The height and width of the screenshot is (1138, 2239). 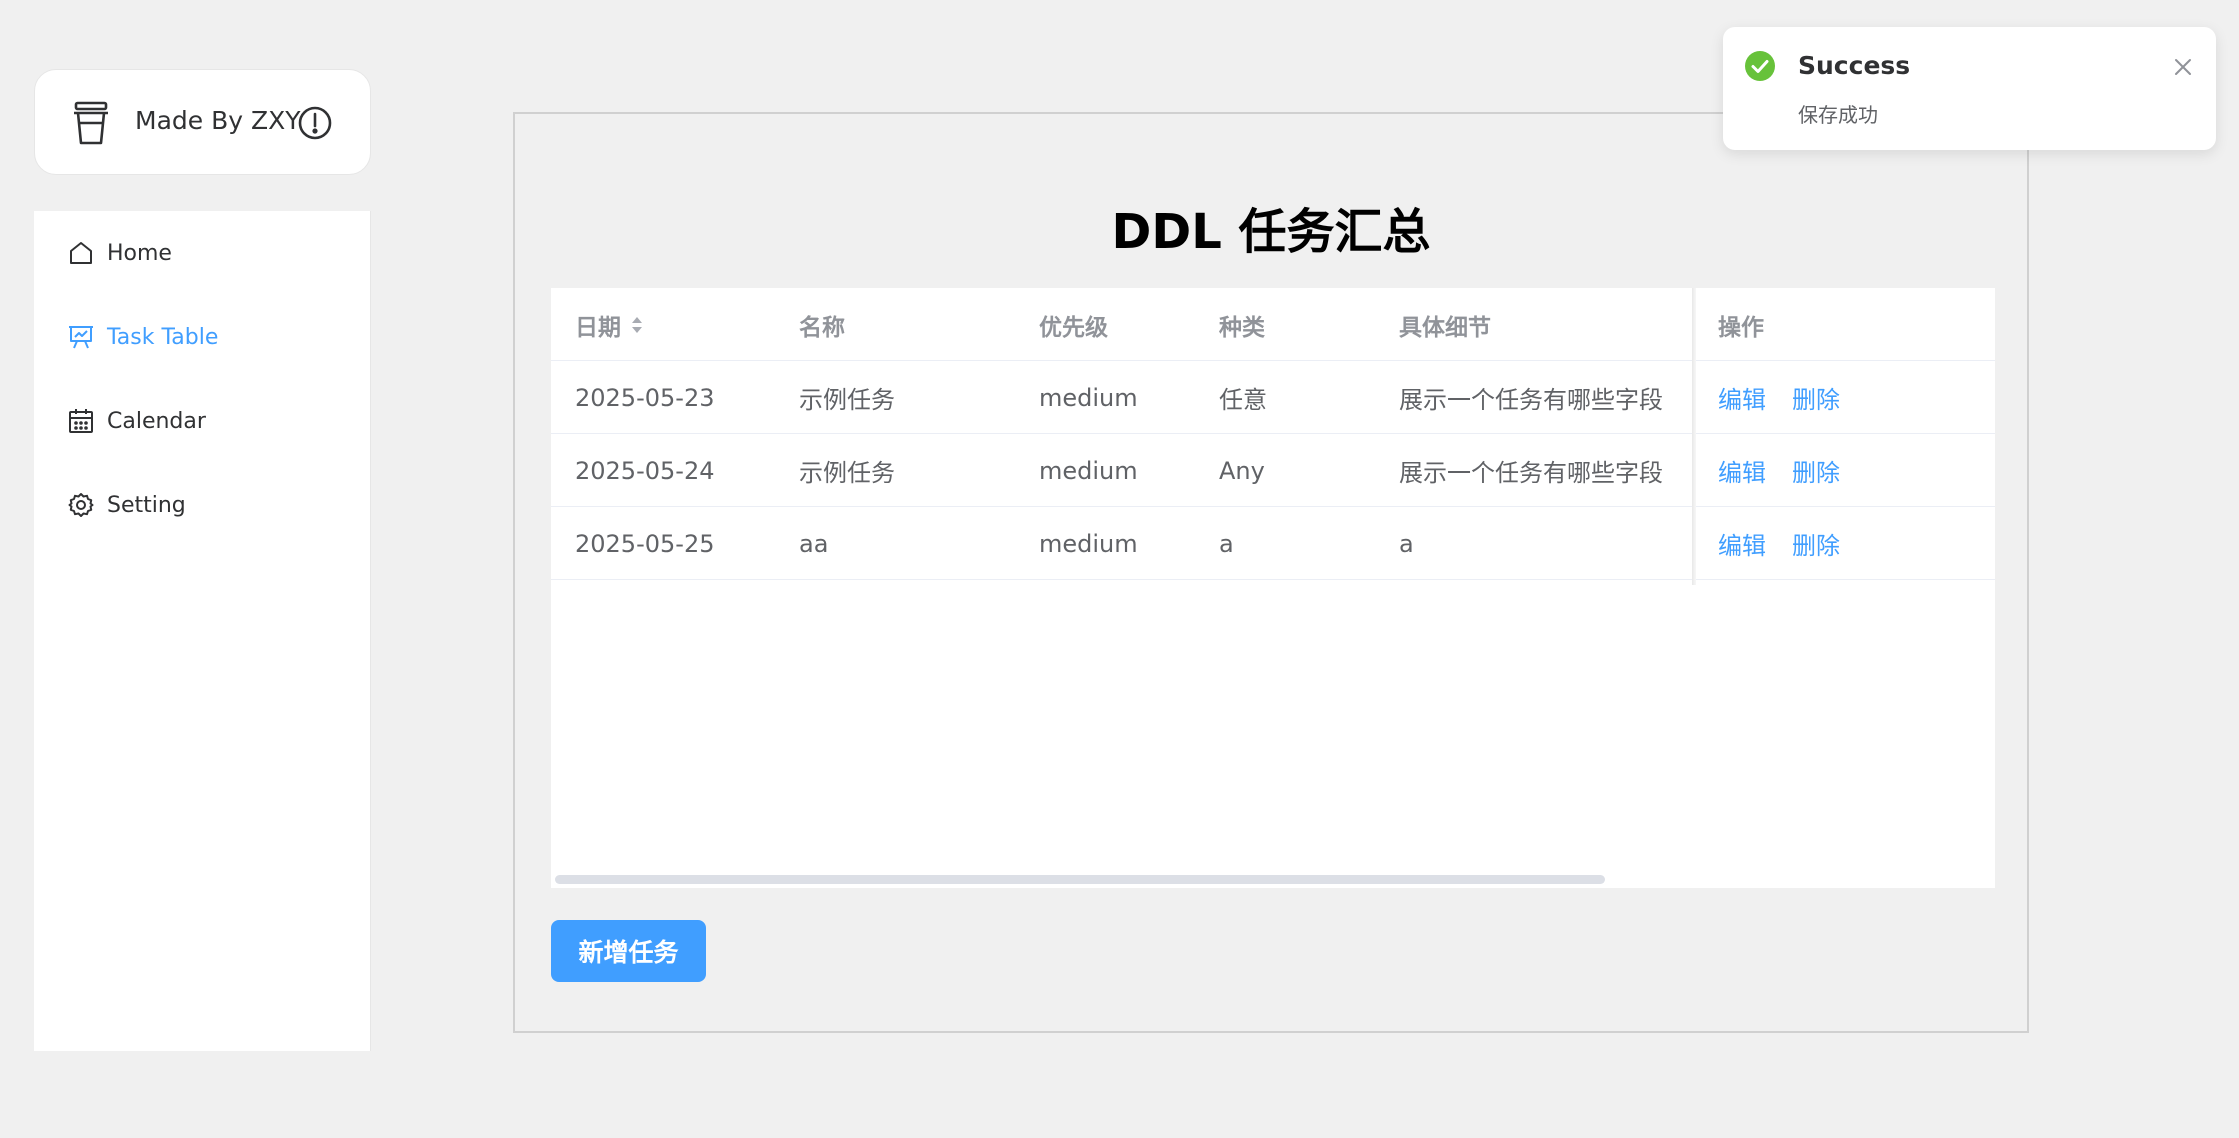 I want to click on cell-type: a, so click(x=1226, y=543).